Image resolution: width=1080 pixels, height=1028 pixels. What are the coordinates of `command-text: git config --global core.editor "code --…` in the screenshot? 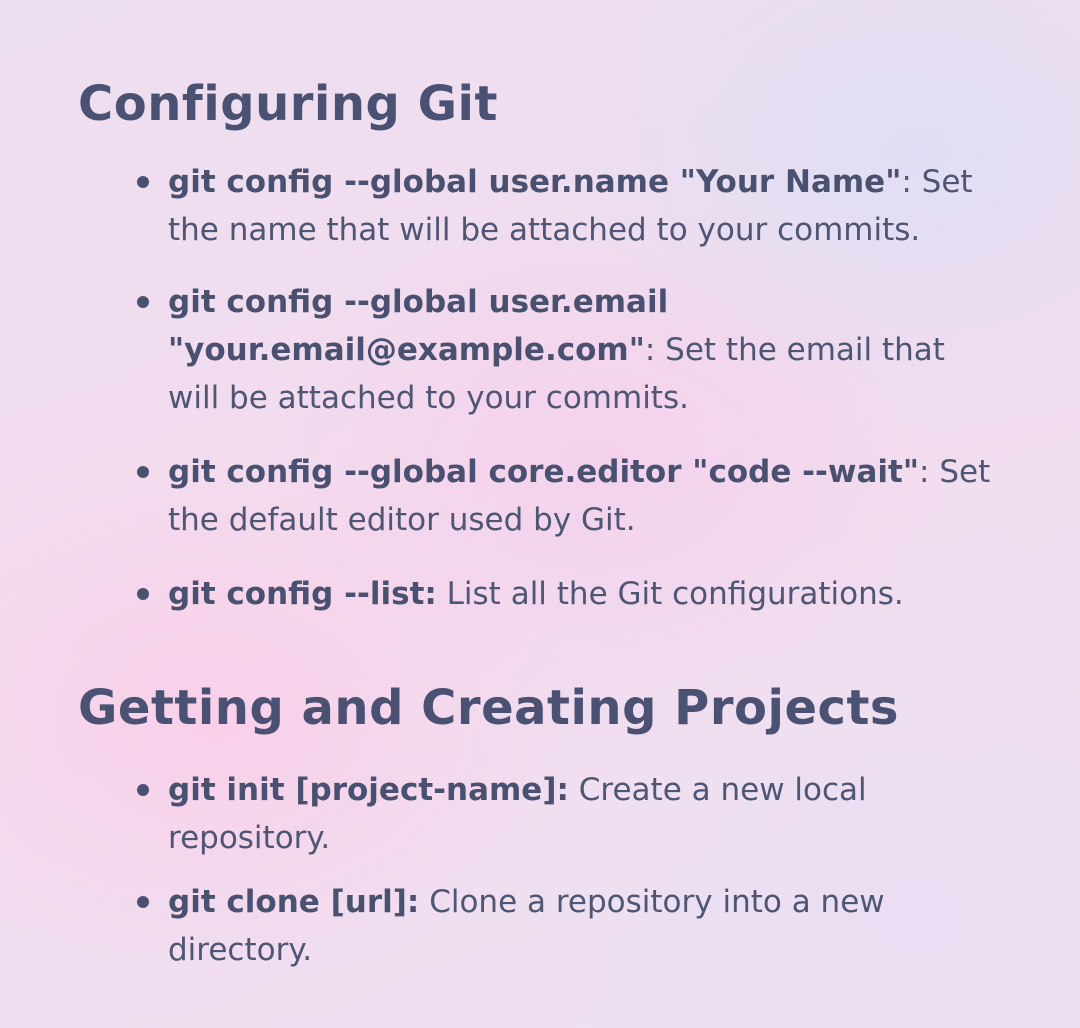 It's located at (544, 472).